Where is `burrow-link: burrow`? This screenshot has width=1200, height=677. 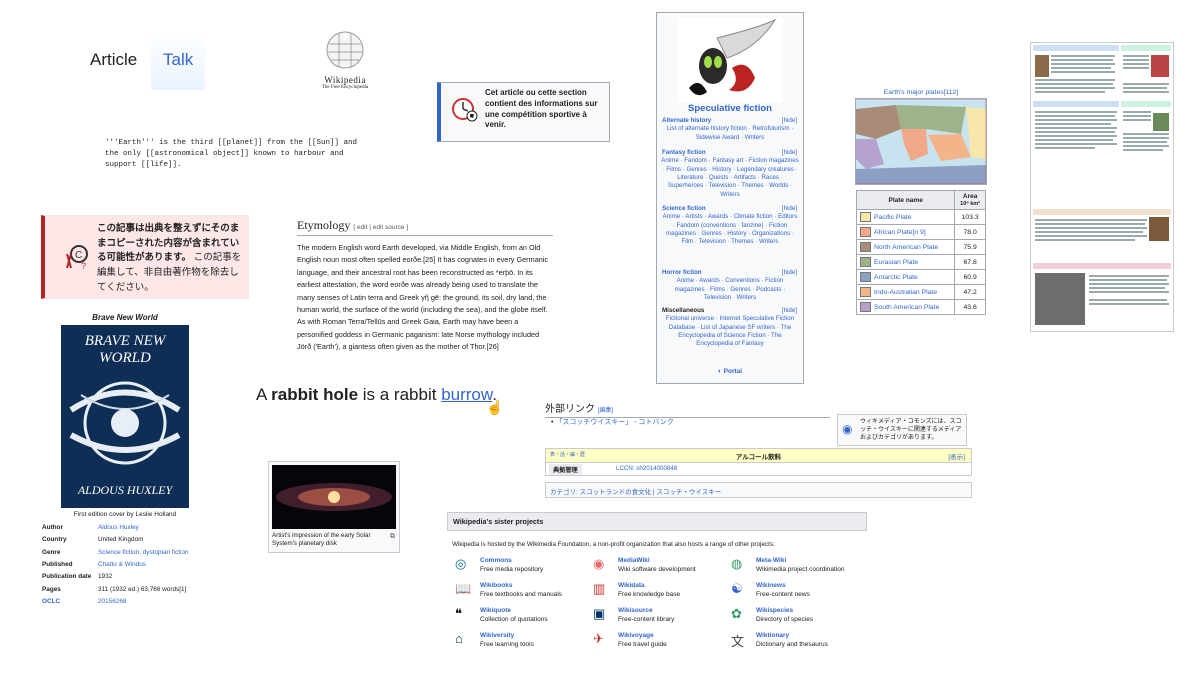 burrow-link: burrow is located at coordinates (466, 394).